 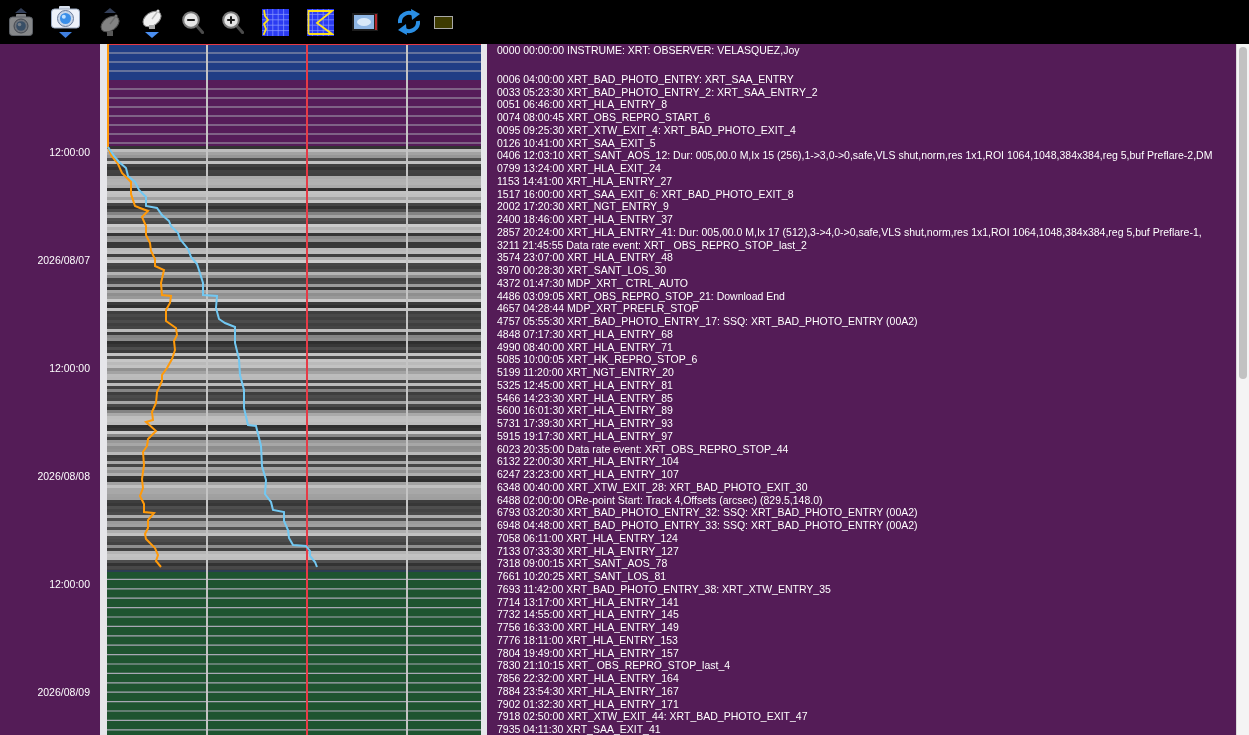 What do you see at coordinates (585, 219) in the screenshot?
I see `event-line: 2400 18:46:00 XRT_HLA_ENTRY_37` at bounding box center [585, 219].